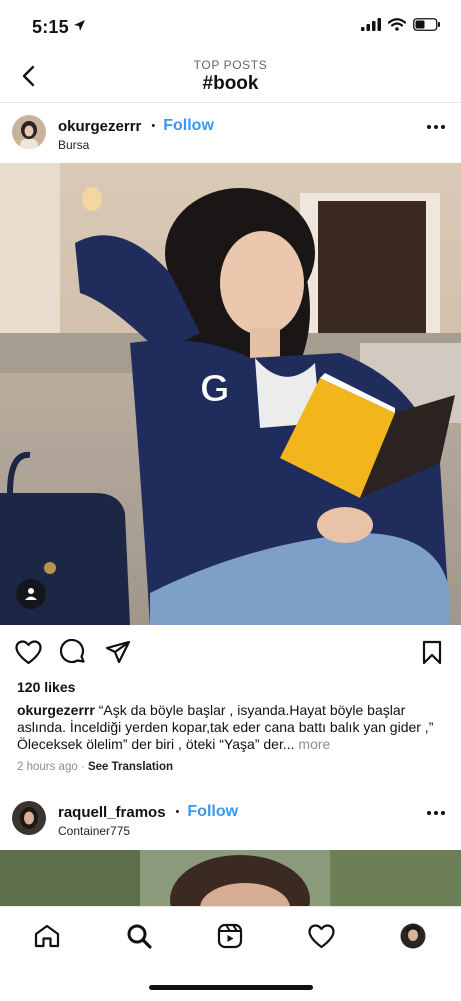 The height and width of the screenshot is (1001, 461). I want to click on post-timestamp: 2 hours ago, so click(47, 767).